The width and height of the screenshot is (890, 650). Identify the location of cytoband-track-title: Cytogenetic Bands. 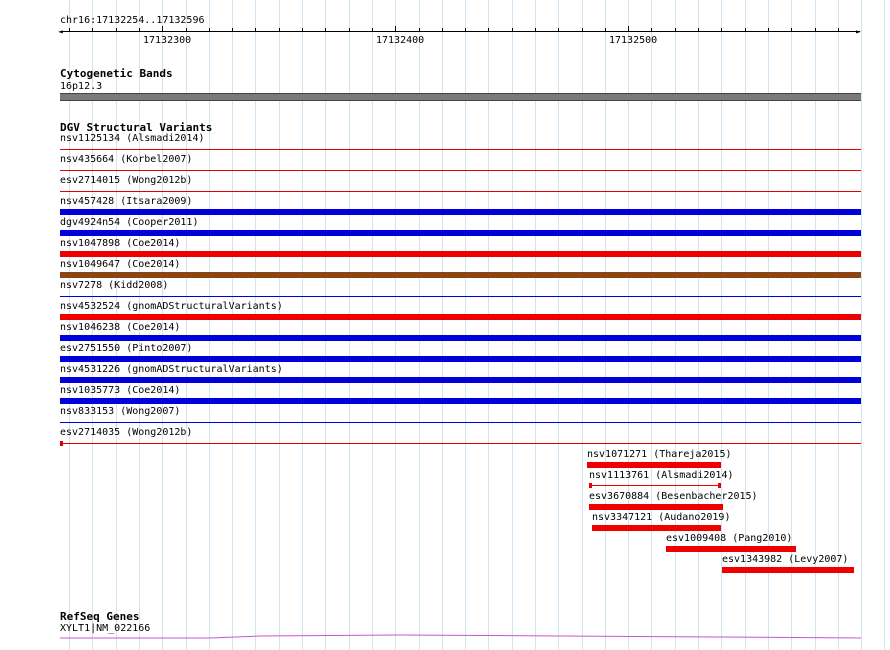
(116, 74).